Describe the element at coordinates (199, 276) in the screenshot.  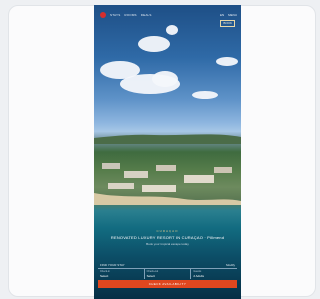
I see `field-value: 2 Adults` at that location.